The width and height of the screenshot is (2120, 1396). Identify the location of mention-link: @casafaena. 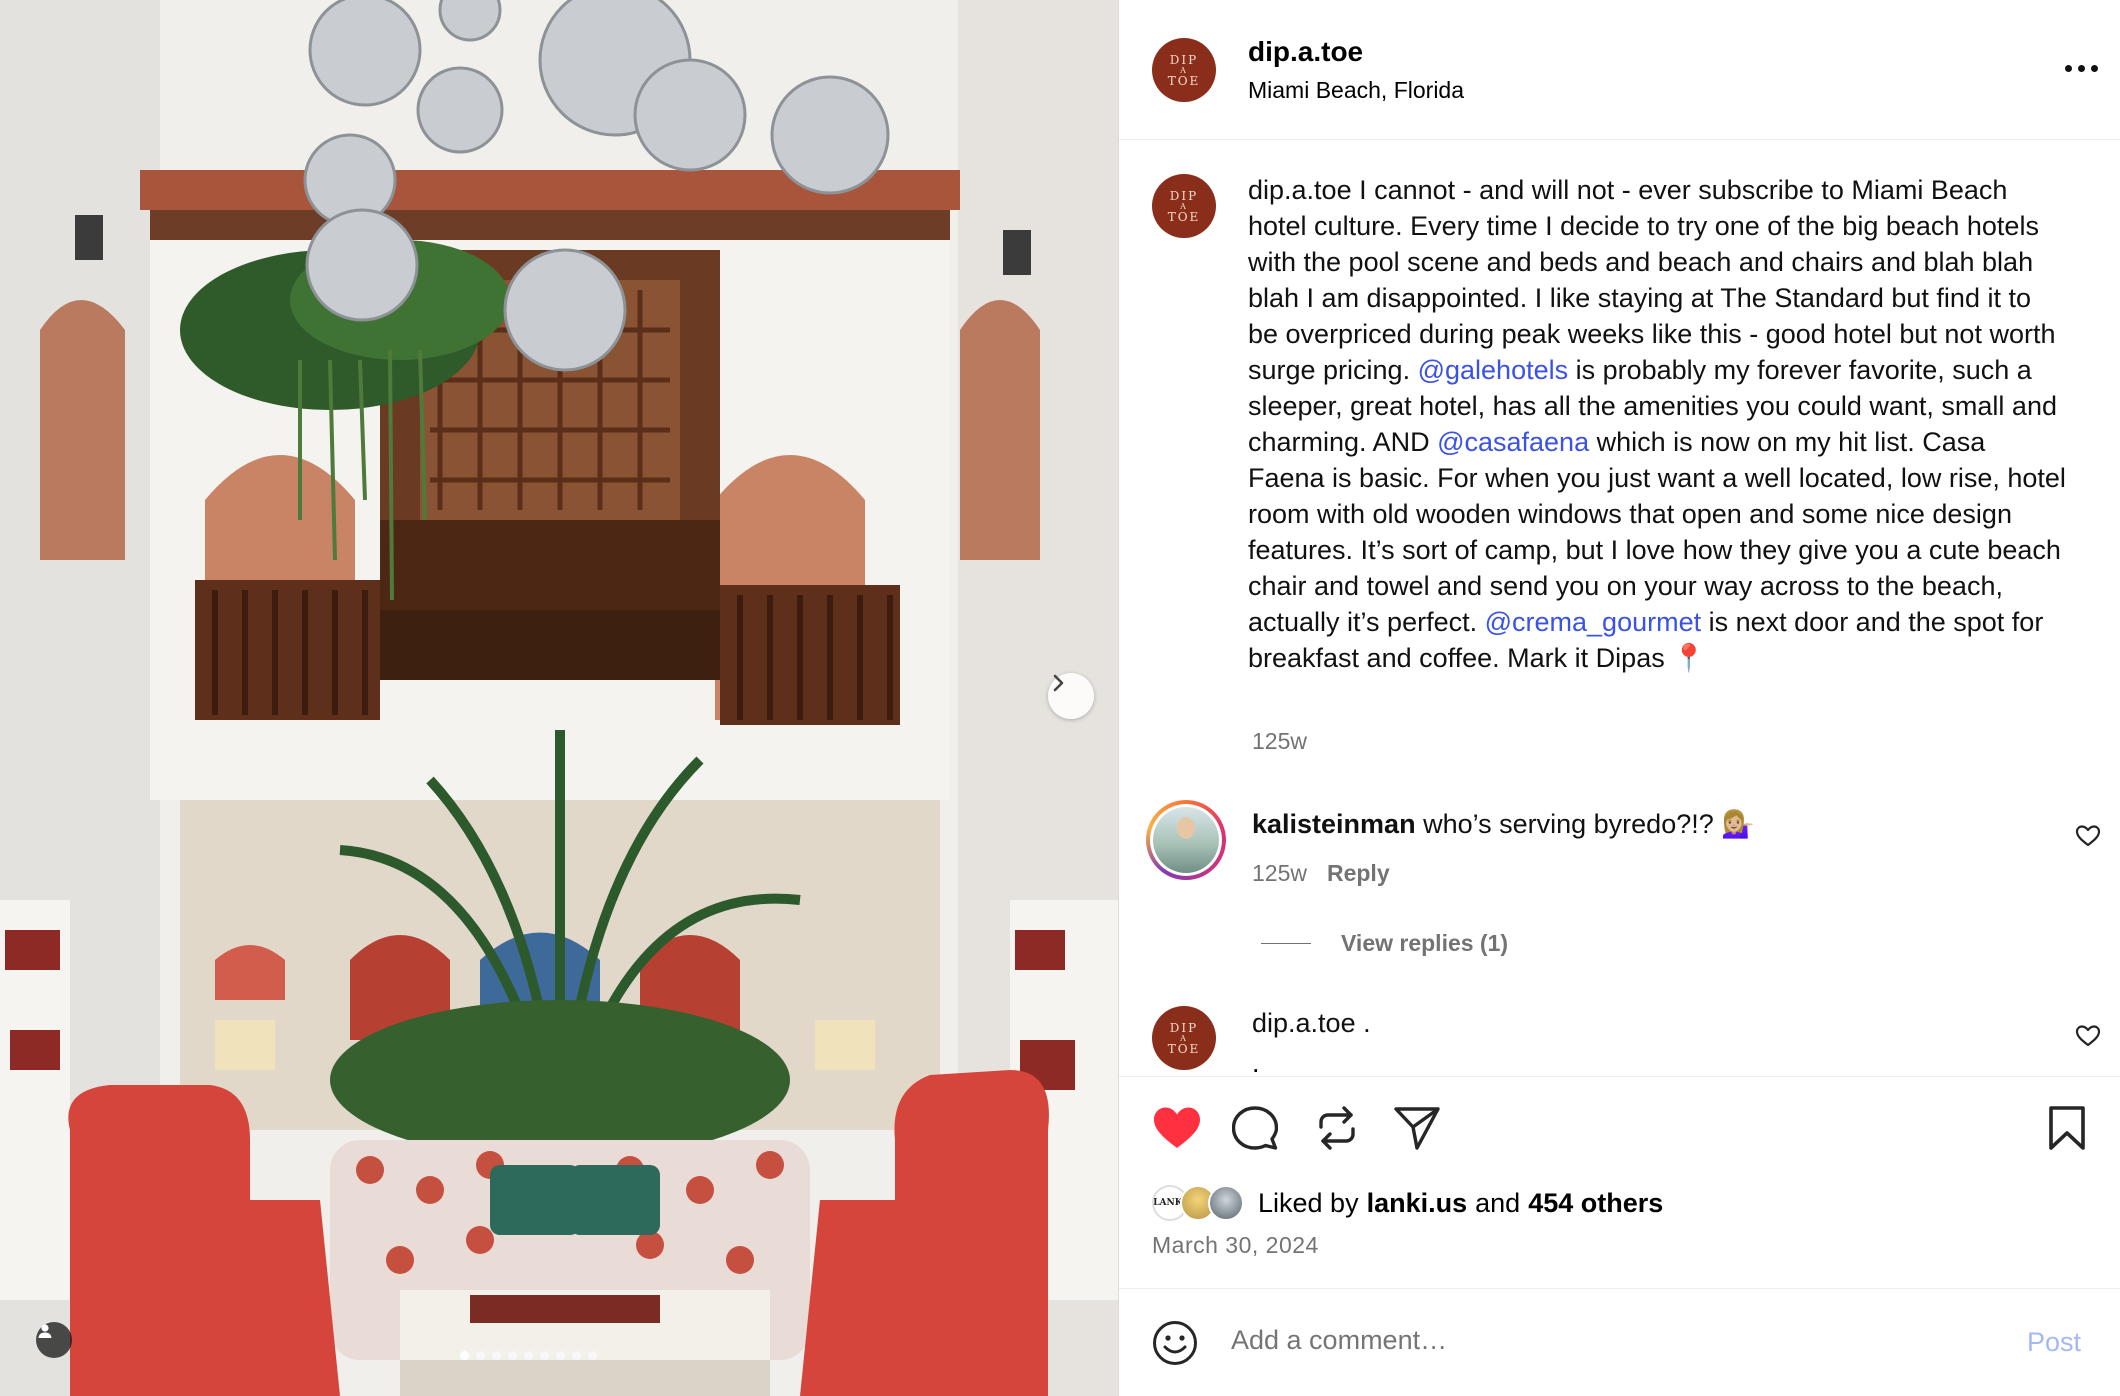
(1513, 442).